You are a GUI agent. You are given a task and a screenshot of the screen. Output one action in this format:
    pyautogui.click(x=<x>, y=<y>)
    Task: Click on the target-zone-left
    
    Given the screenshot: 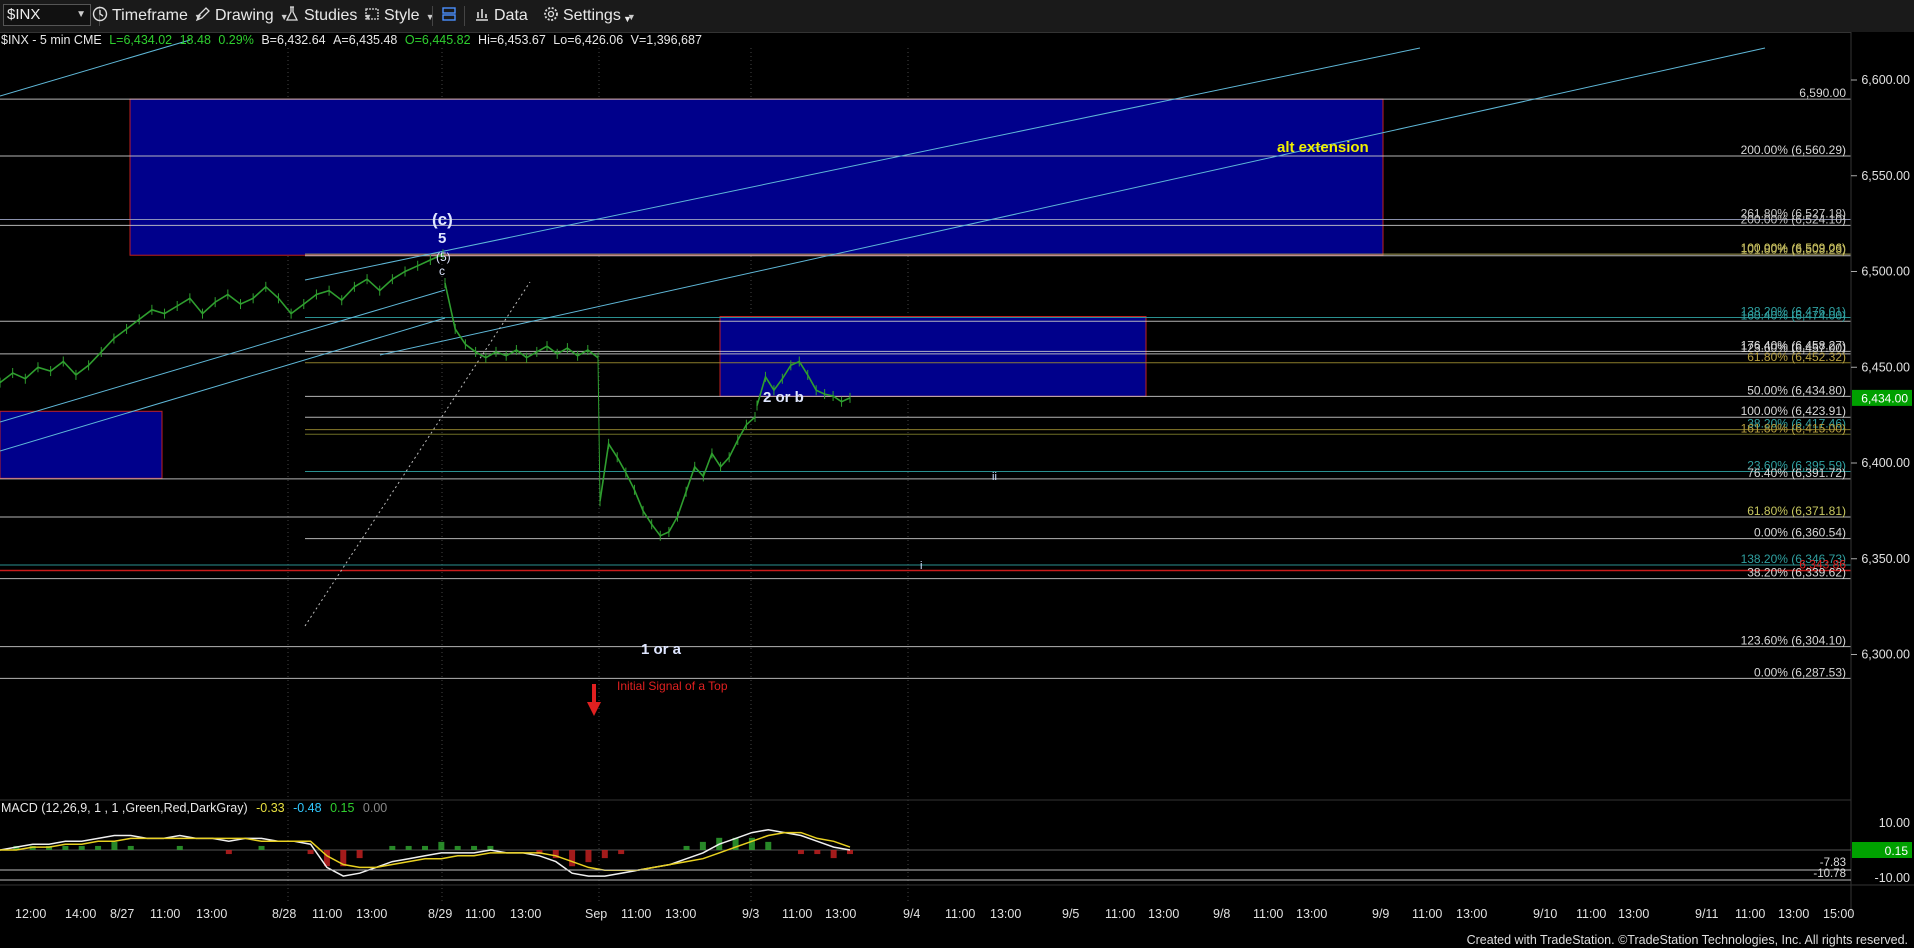 What is the action you would take?
    pyautogui.click(x=81, y=444)
    